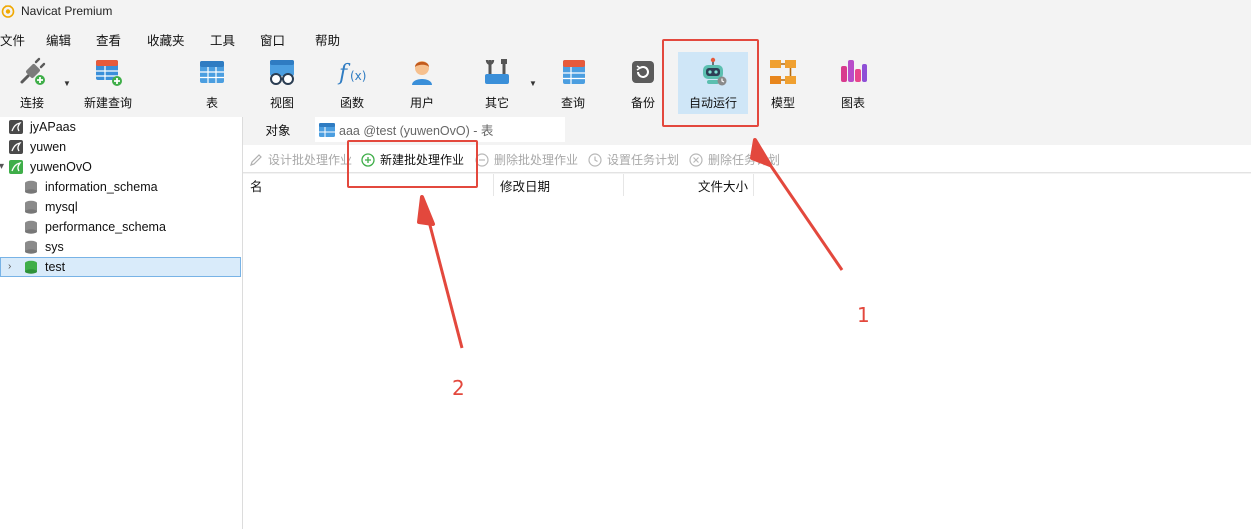  Describe the element at coordinates (863, 315) in the screenshot. I see `annotation-number-1: 1` at that location.